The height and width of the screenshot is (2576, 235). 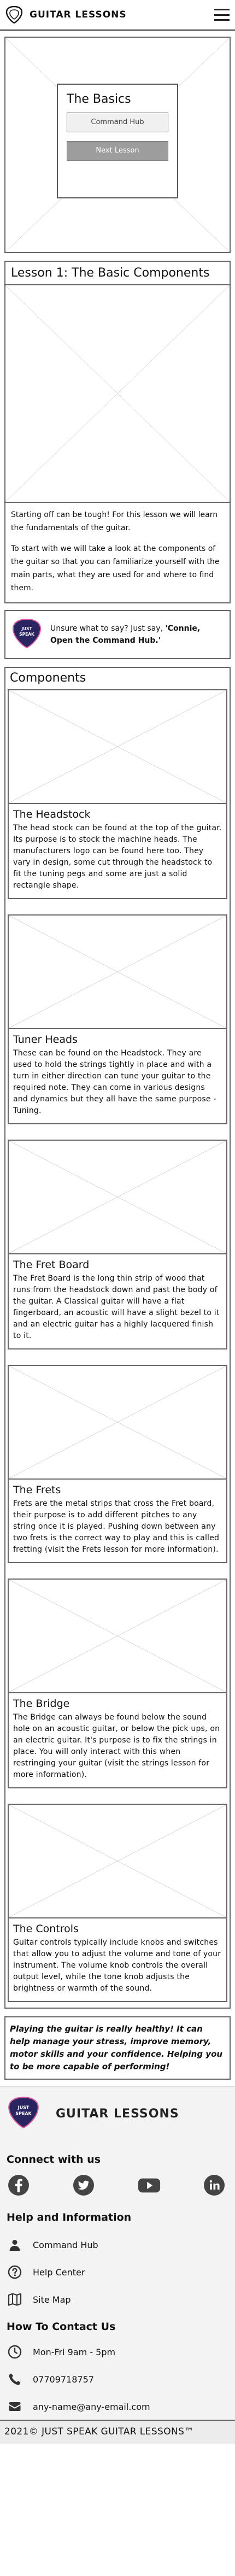 What do you see at coordinates (117, 2272) in the screenshot?
I see `footer-link-help-center: Help Center` at bounding box center [117, 2272].